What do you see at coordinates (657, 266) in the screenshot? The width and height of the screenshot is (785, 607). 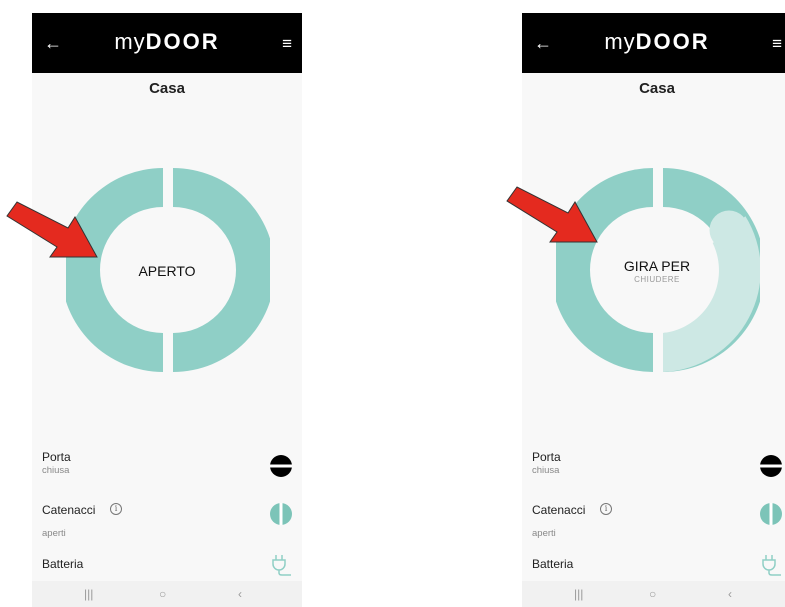 I see `lock-status-label: GIRA PER` at bounding box center [657, 266].